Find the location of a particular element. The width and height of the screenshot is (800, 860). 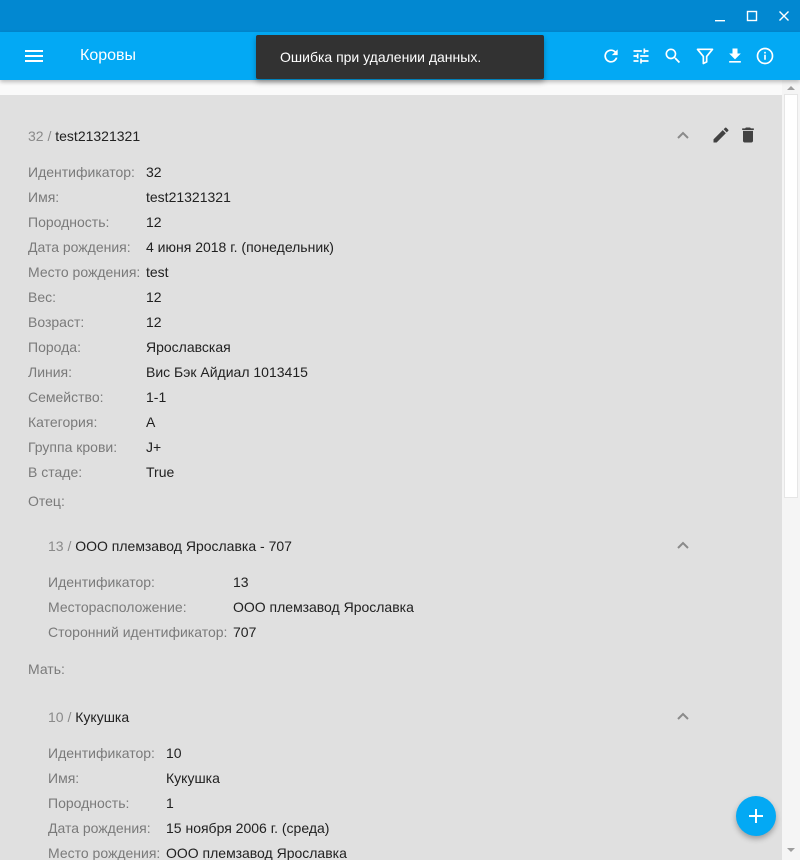

mother-header-name: Кукушка is located at coordinates (102, 717).